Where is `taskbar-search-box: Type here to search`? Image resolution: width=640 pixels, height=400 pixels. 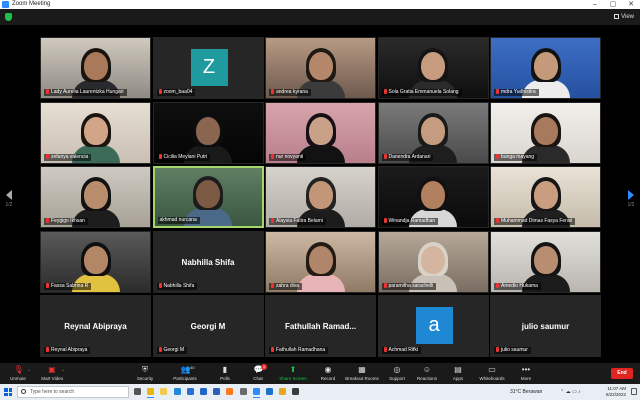
taskbar-search-box: Type here to search is located at coordinates (73, 392).